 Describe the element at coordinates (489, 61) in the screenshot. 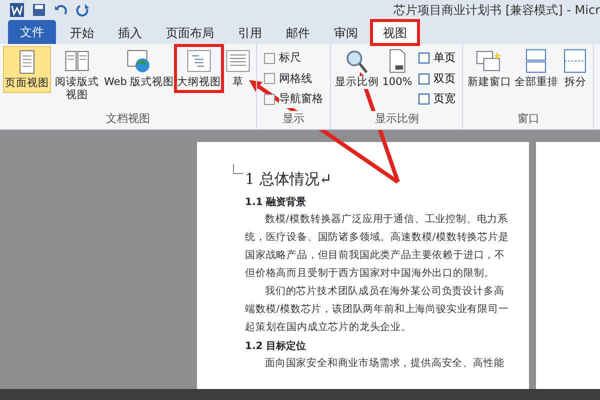

I see `new-window-icon` at that location.